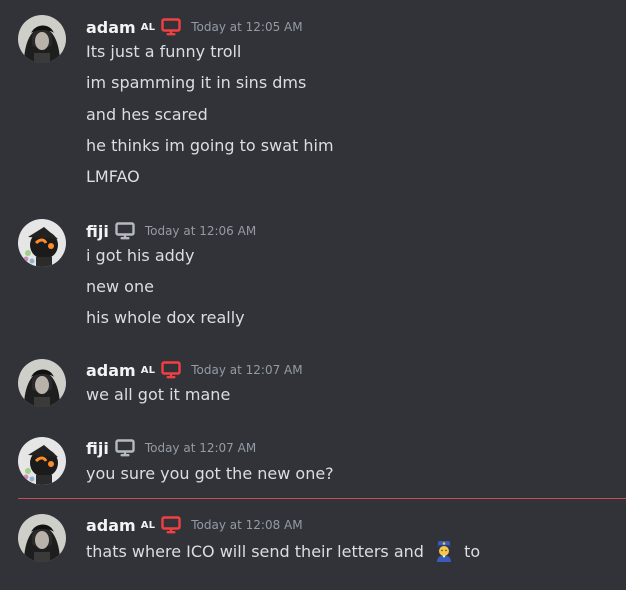 This screenshot has width=626, height=590. What do you see at coordinates (158, 394) in the screenshot?
I see `message-text: we all got it mane` at bounding box center [158, 394].